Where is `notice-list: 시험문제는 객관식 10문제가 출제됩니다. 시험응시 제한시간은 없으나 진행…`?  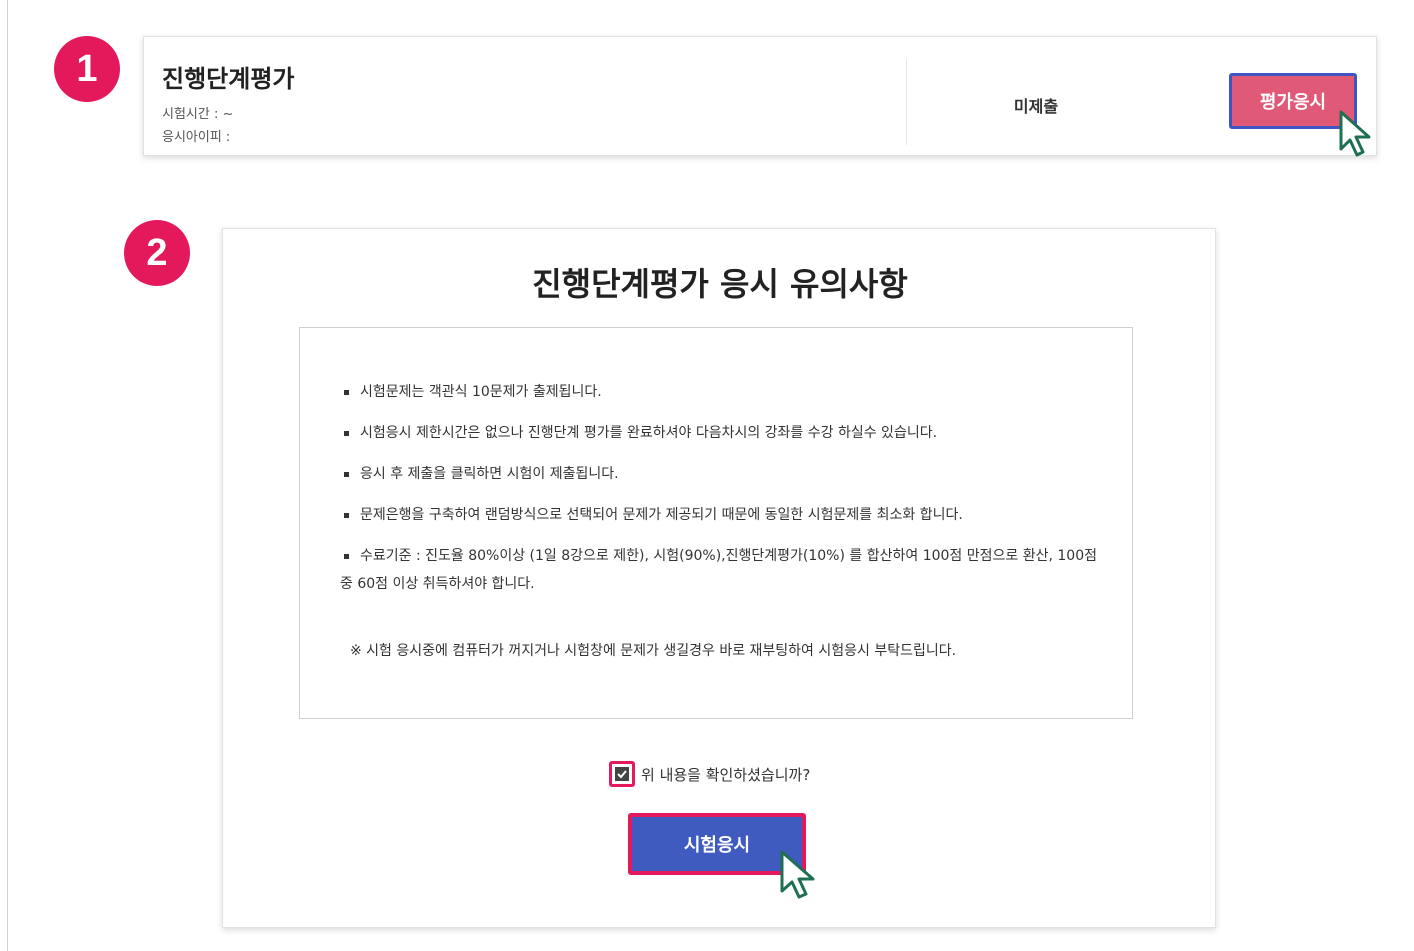 notice-list: 시험문제는 객관식 10문제가 출제됩니다. 시험응시 제한시간은 없으나 진행… is located at coordinates (720, 494).